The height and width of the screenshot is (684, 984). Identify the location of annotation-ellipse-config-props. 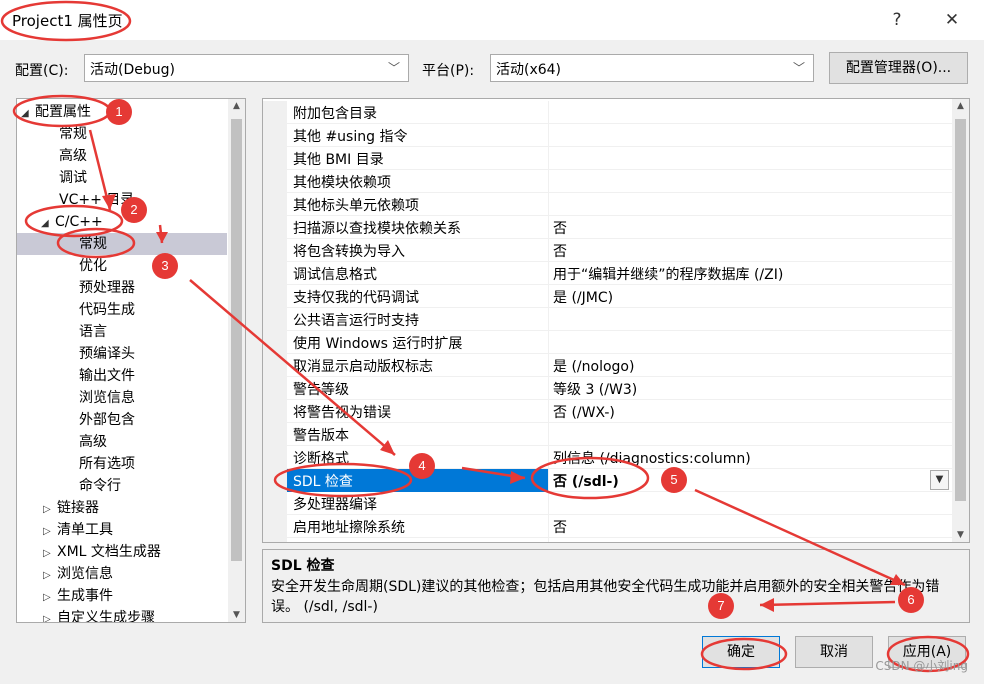
(62, 111).